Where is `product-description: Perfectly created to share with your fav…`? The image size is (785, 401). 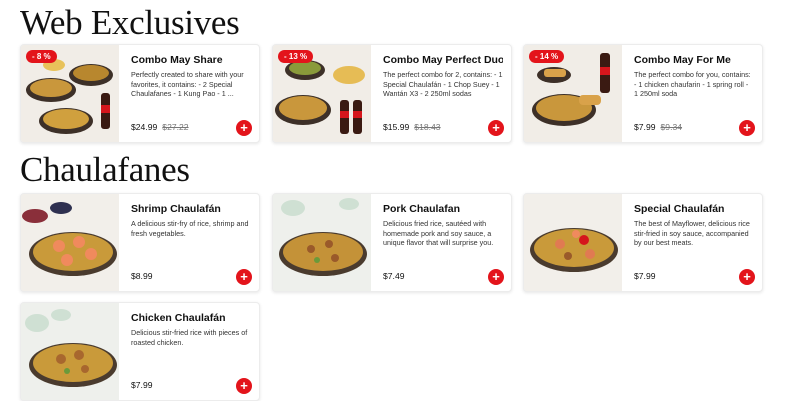
product-description: Perfectly created to share with your fav… is located at coordinates (187, 84).